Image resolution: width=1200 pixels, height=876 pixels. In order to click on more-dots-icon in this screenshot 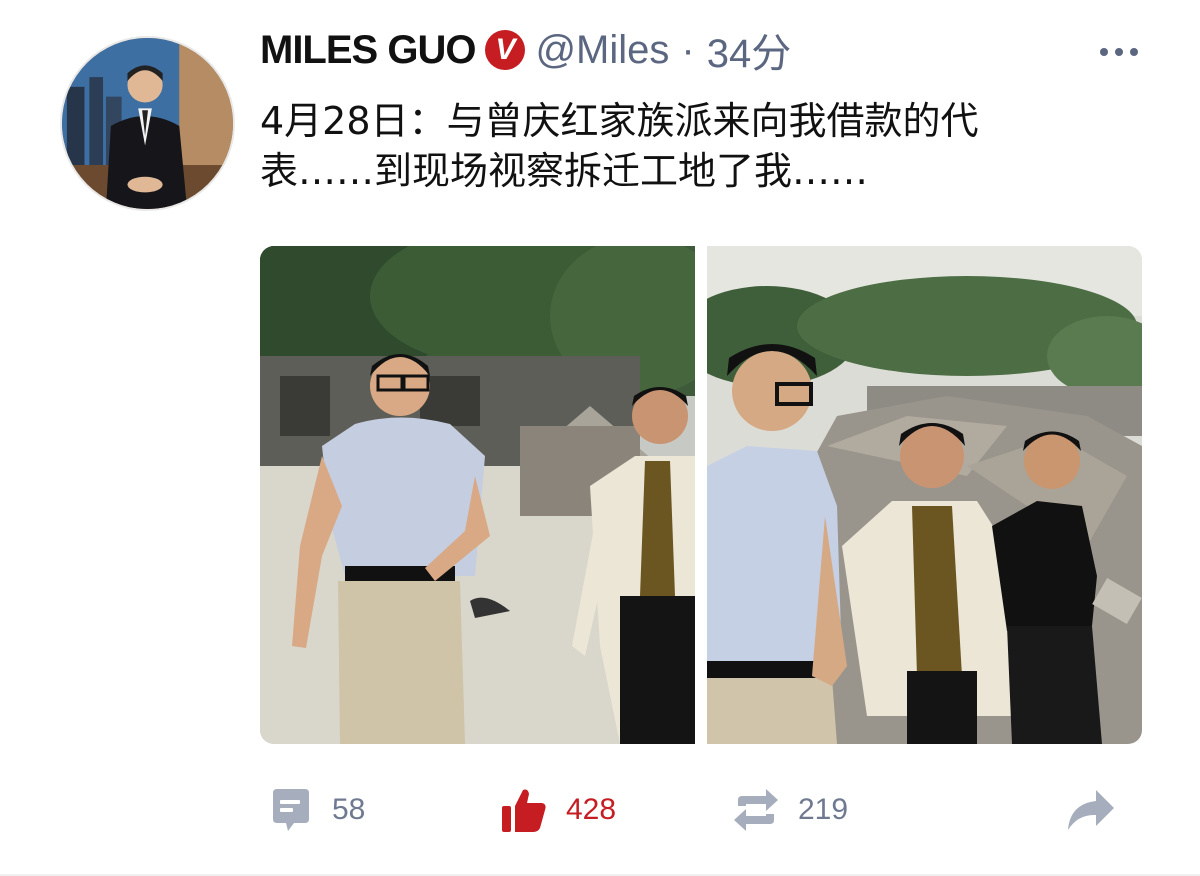, I will do `click(1119, 52)`.